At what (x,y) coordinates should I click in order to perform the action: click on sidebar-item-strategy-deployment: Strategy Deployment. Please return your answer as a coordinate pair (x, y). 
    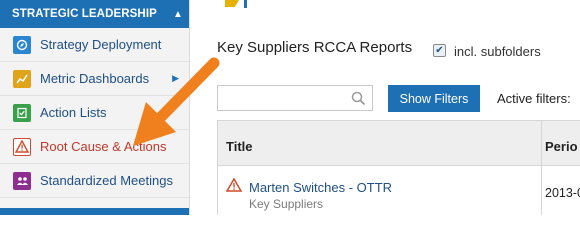
    Looking at the image, I should click on (94, 45).